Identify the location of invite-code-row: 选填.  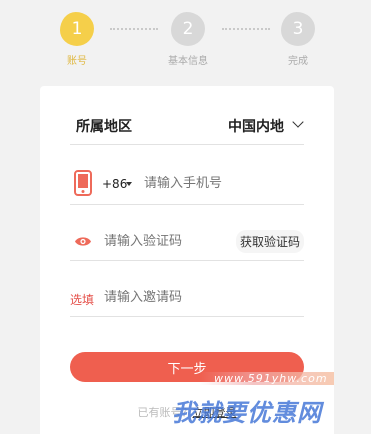
(187, 298).